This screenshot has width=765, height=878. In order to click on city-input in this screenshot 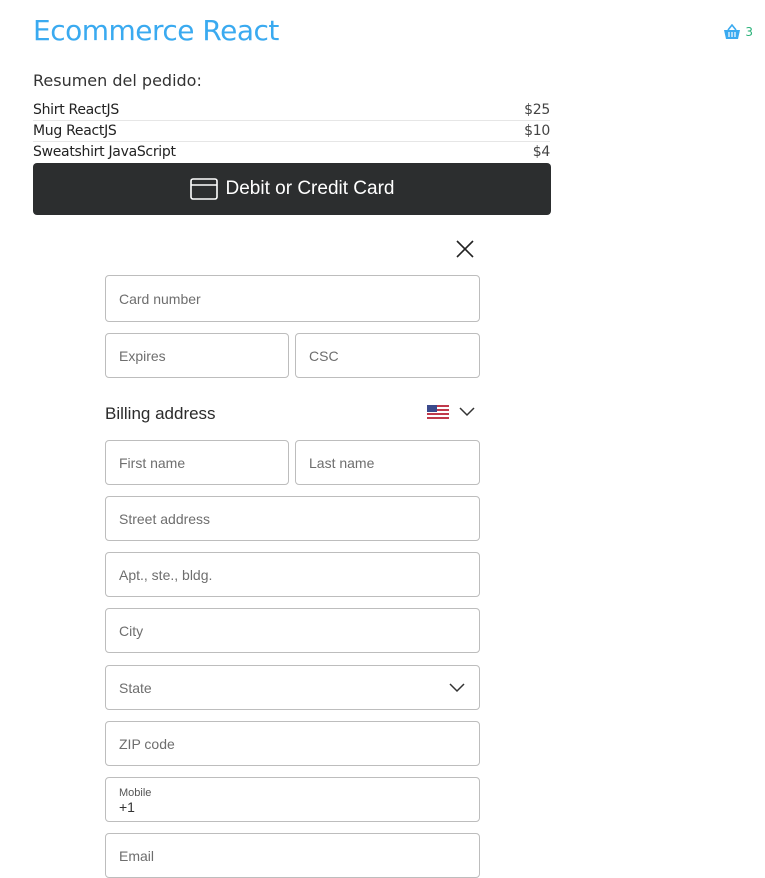, I will do `click(299, 630)`.